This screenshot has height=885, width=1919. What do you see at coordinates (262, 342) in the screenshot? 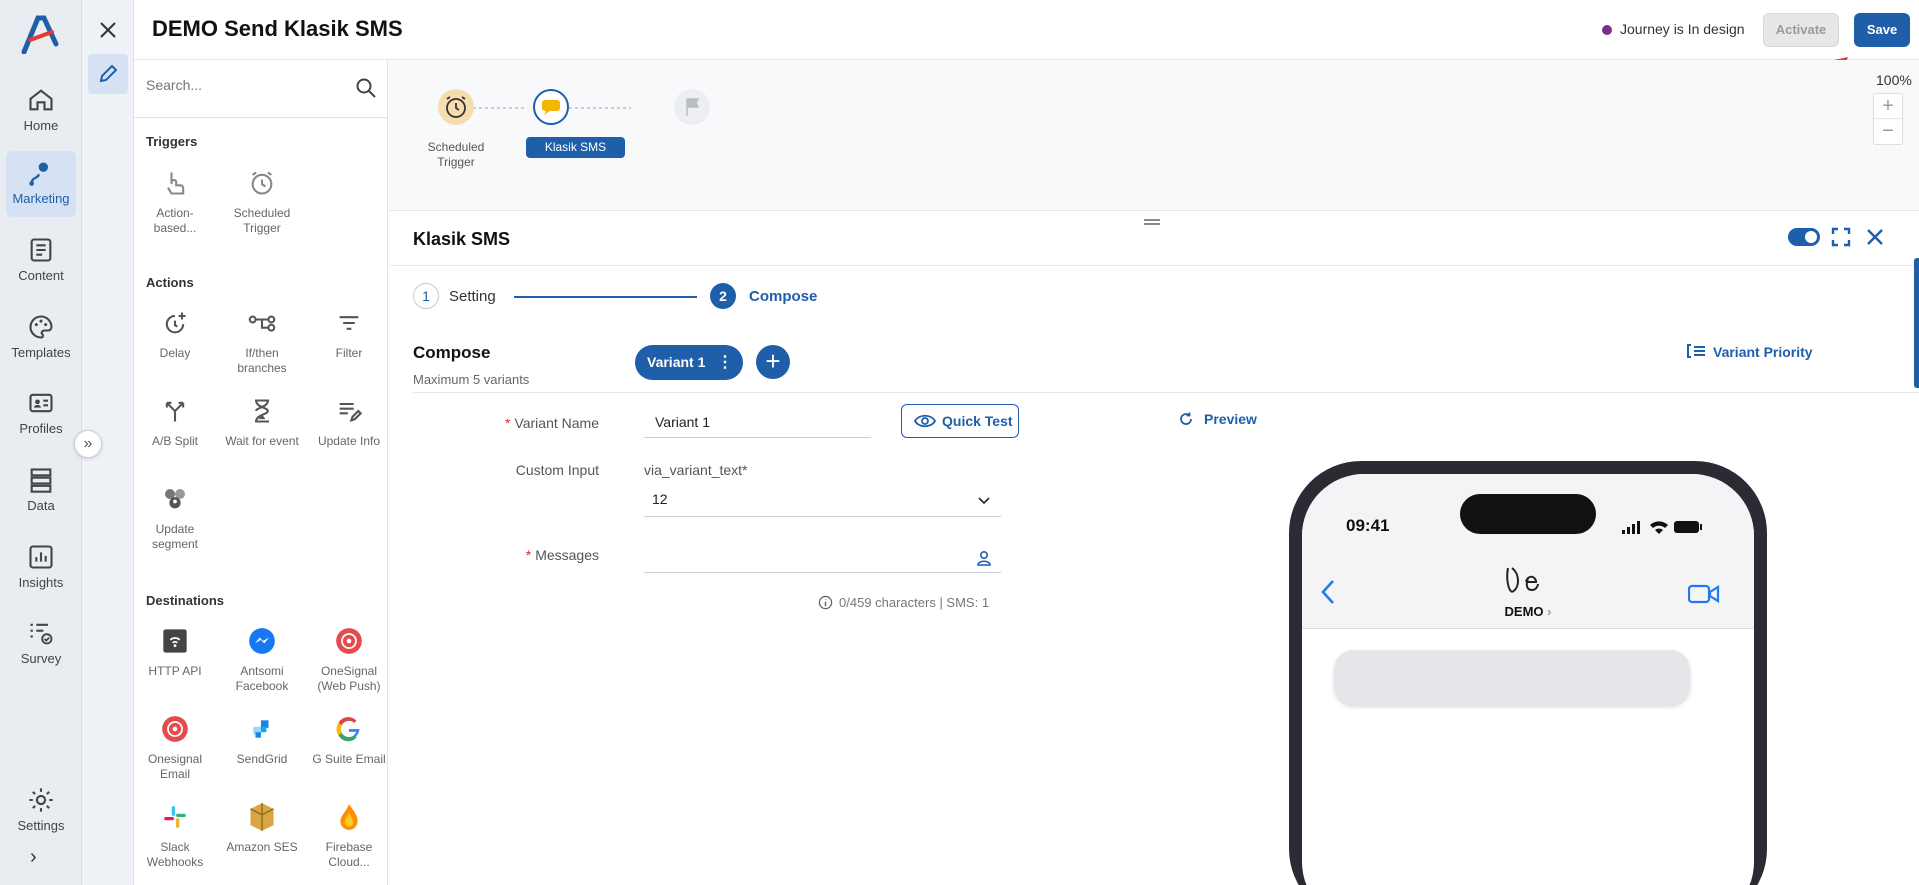
I see `tool-if-then: If/then branches` at bounding box center [262, 342].